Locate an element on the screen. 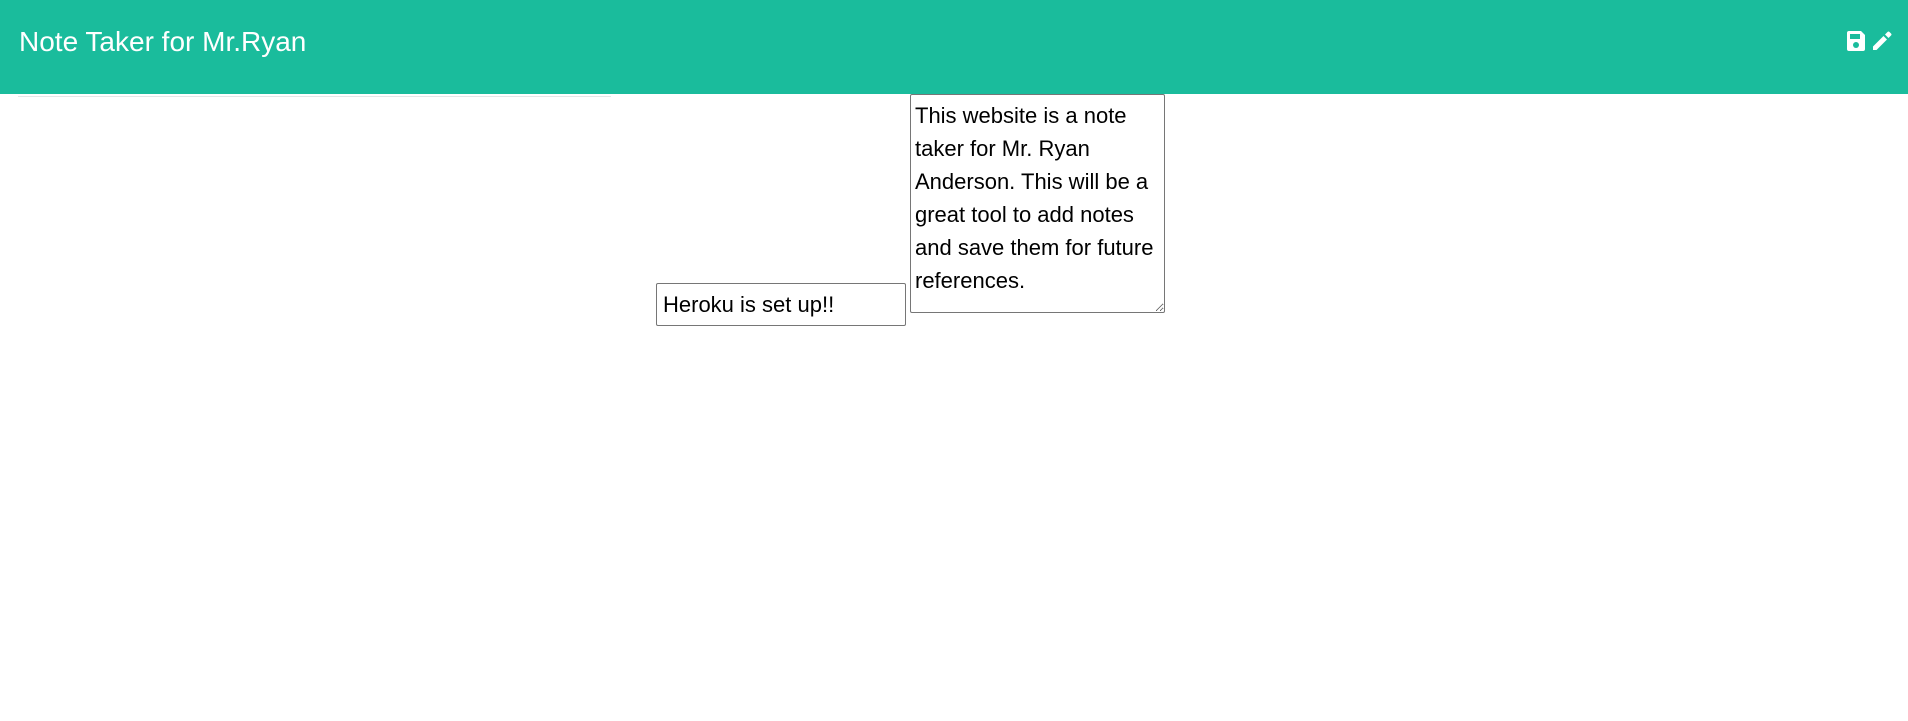  note-title-input is located at coordinates (781, 304).